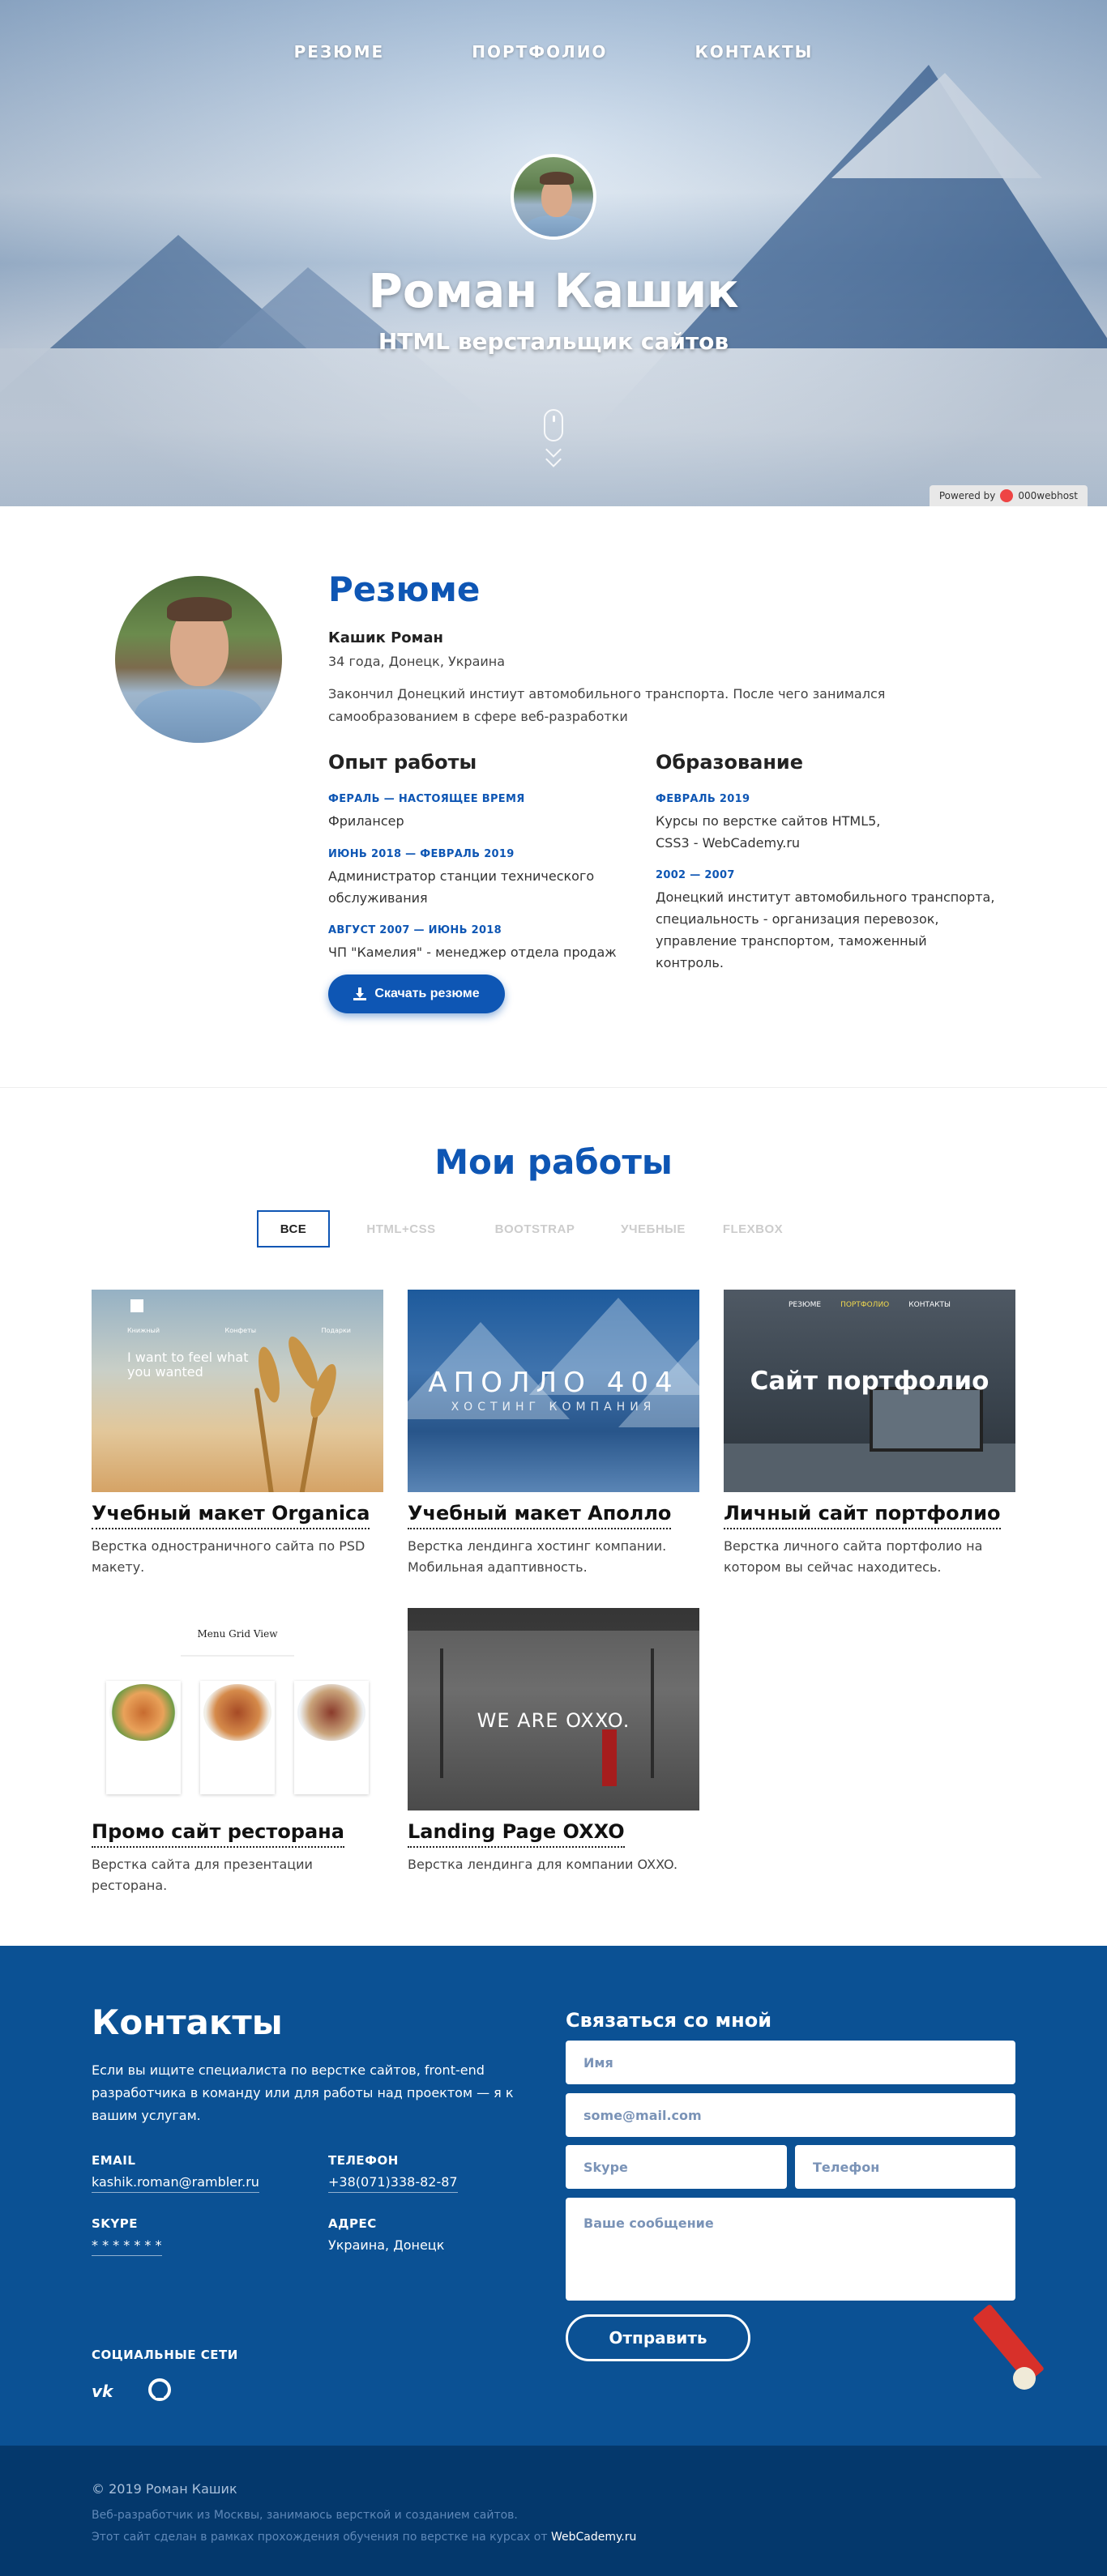  Describe the element at coordinates (553, 1407) in the screenshot. I see `thumb-subheading: ХОСТИНГ КОМПАНИЯ` at that location.